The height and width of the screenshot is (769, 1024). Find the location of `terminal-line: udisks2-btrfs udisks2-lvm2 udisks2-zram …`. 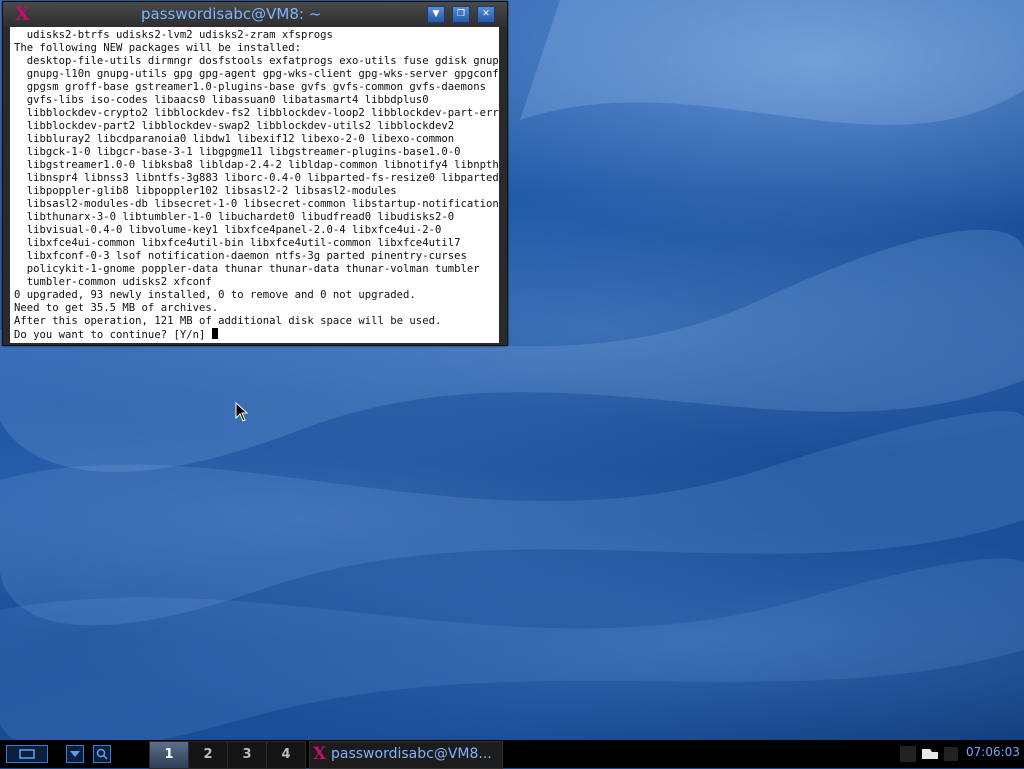

terminal-line: udisks2-btrfs udisks2-lvm2 udisks2-zram … is located at coordinates (179, 35).